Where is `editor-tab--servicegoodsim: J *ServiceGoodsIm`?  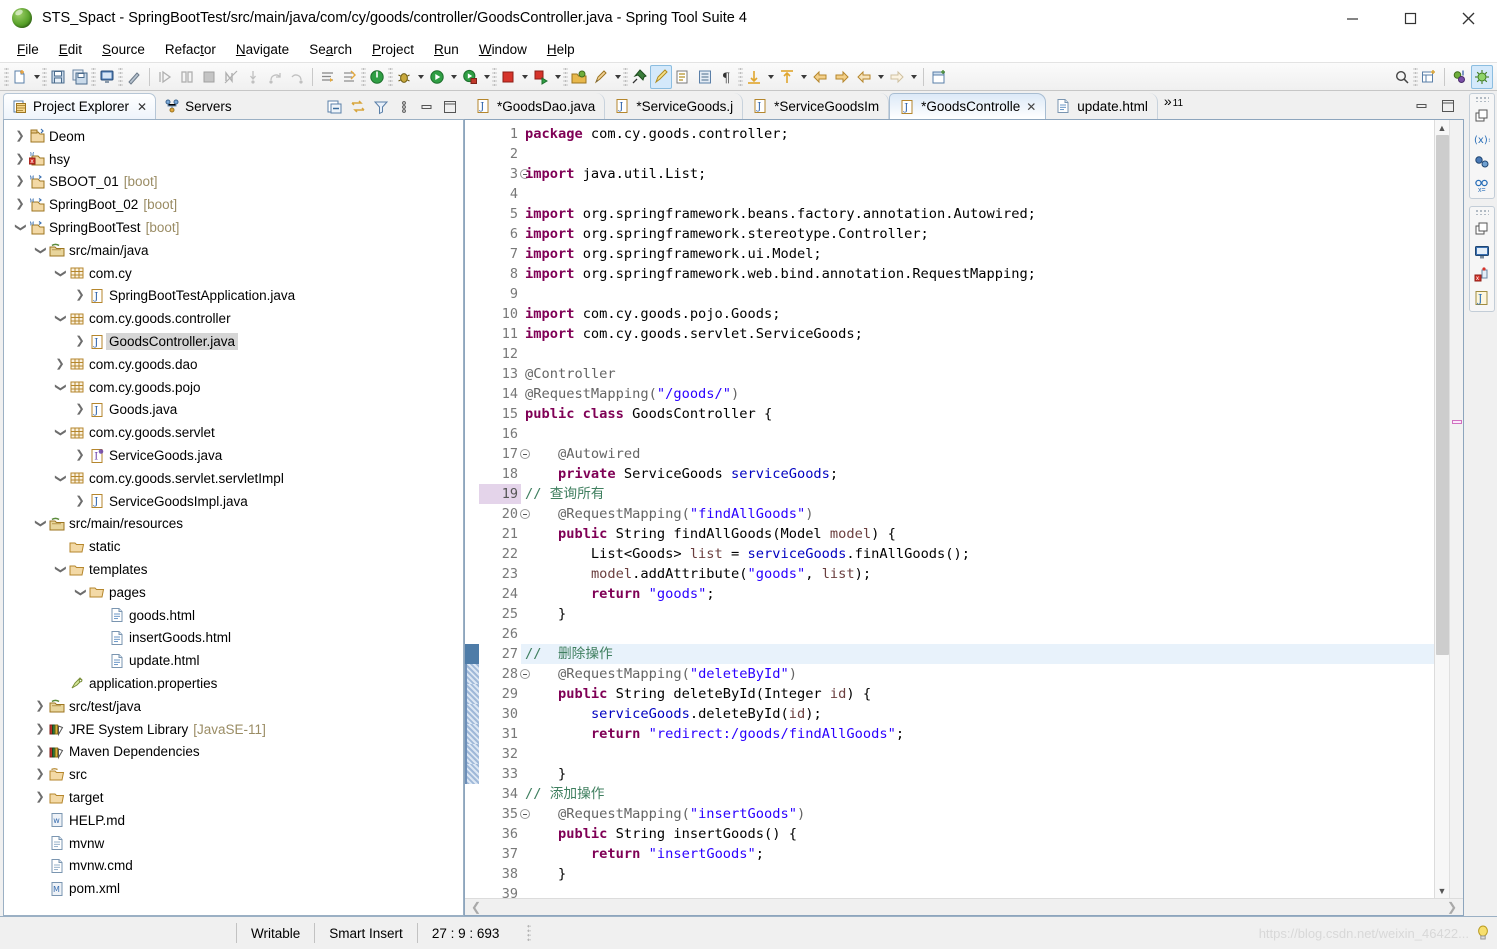 editor-tab--servicegoodsim: J *ServiceGoodsIm is located at coordinates (816, 106).